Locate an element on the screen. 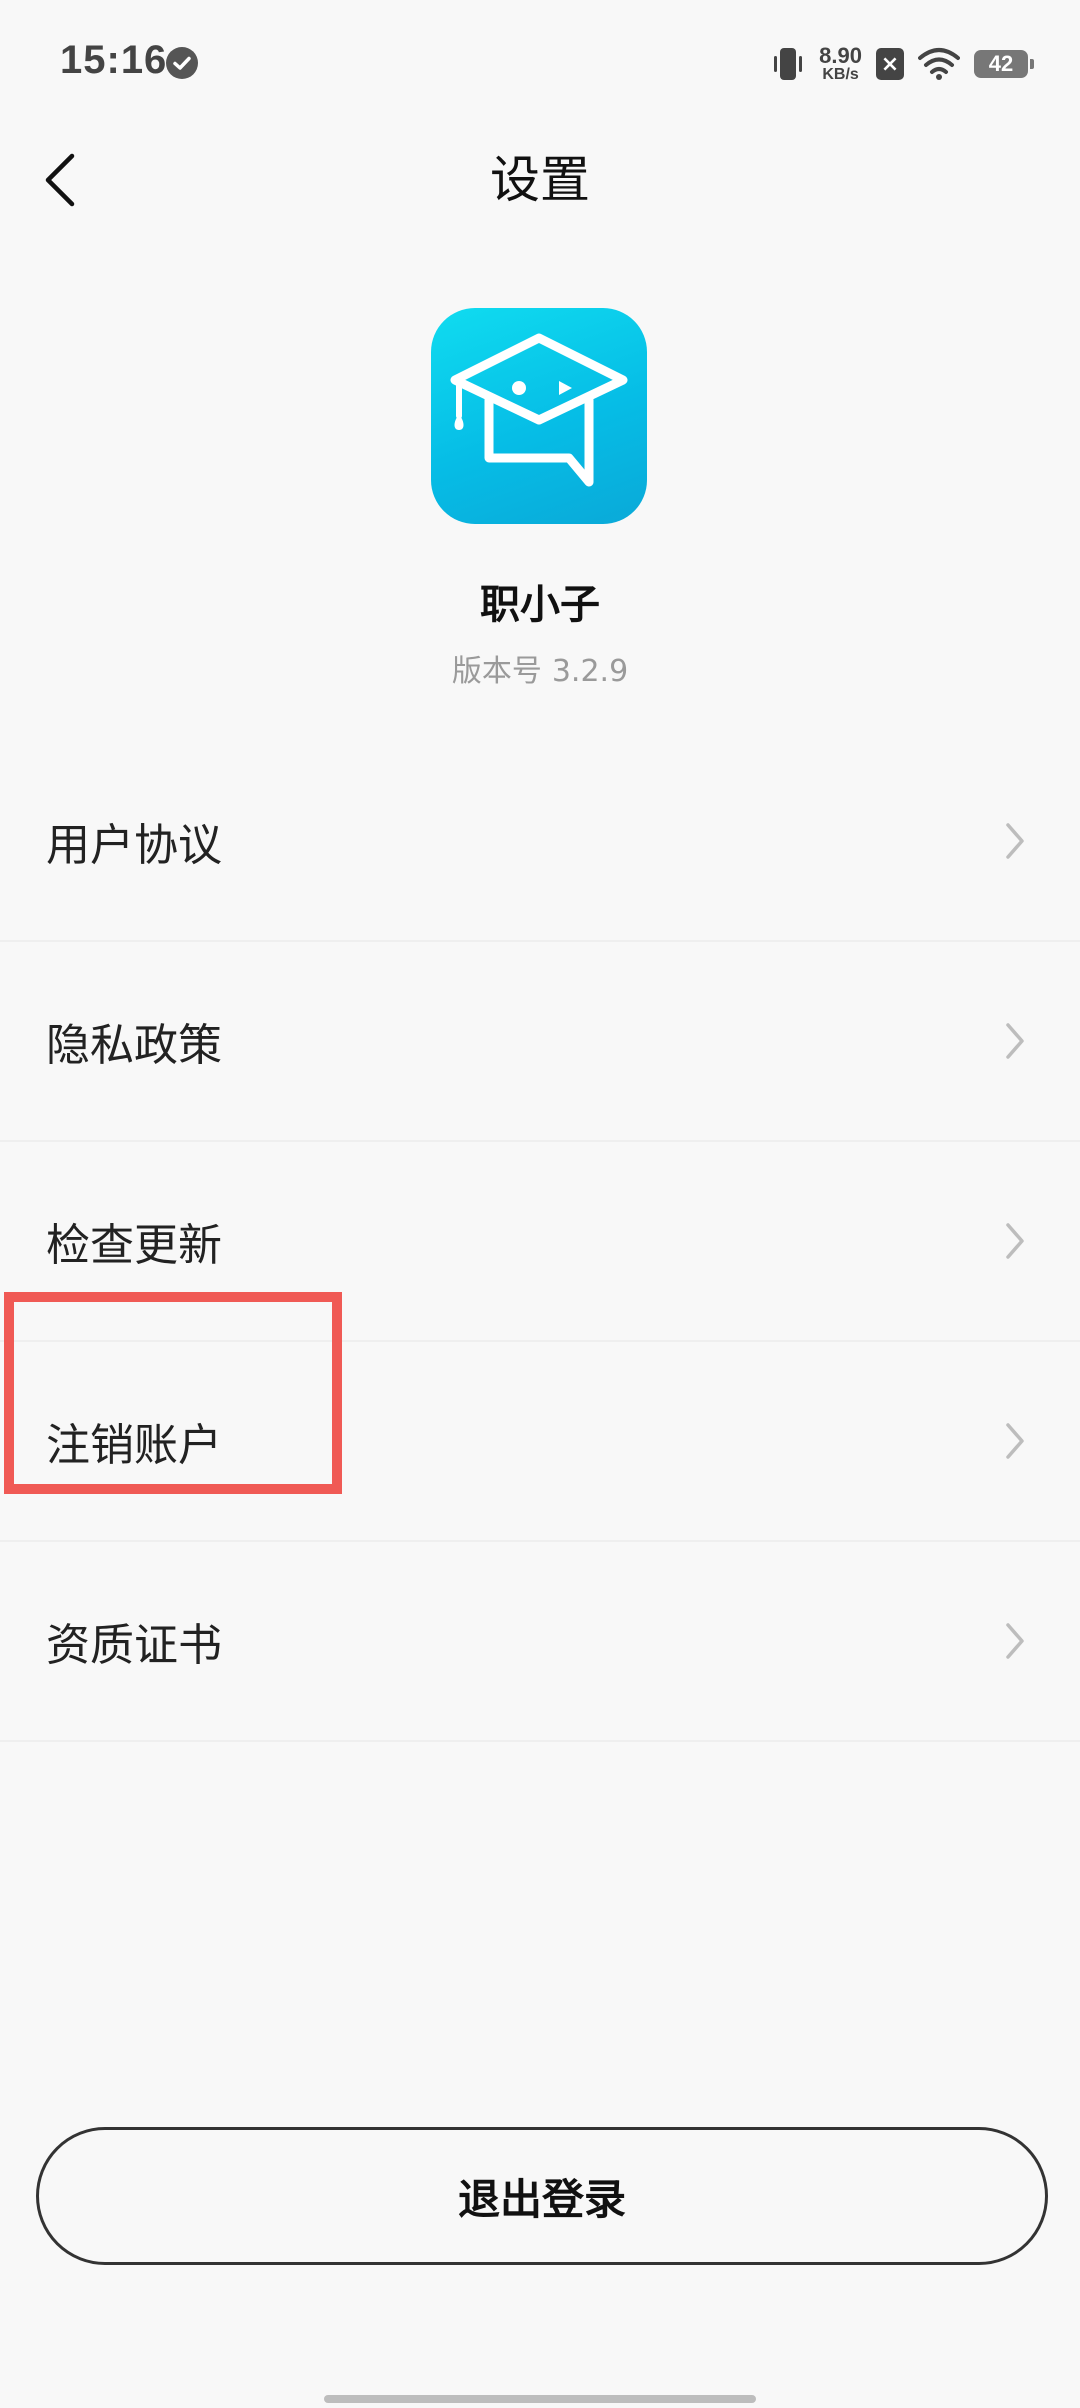  graduation-cap-chat-icon is located at coordinates (539, 410).